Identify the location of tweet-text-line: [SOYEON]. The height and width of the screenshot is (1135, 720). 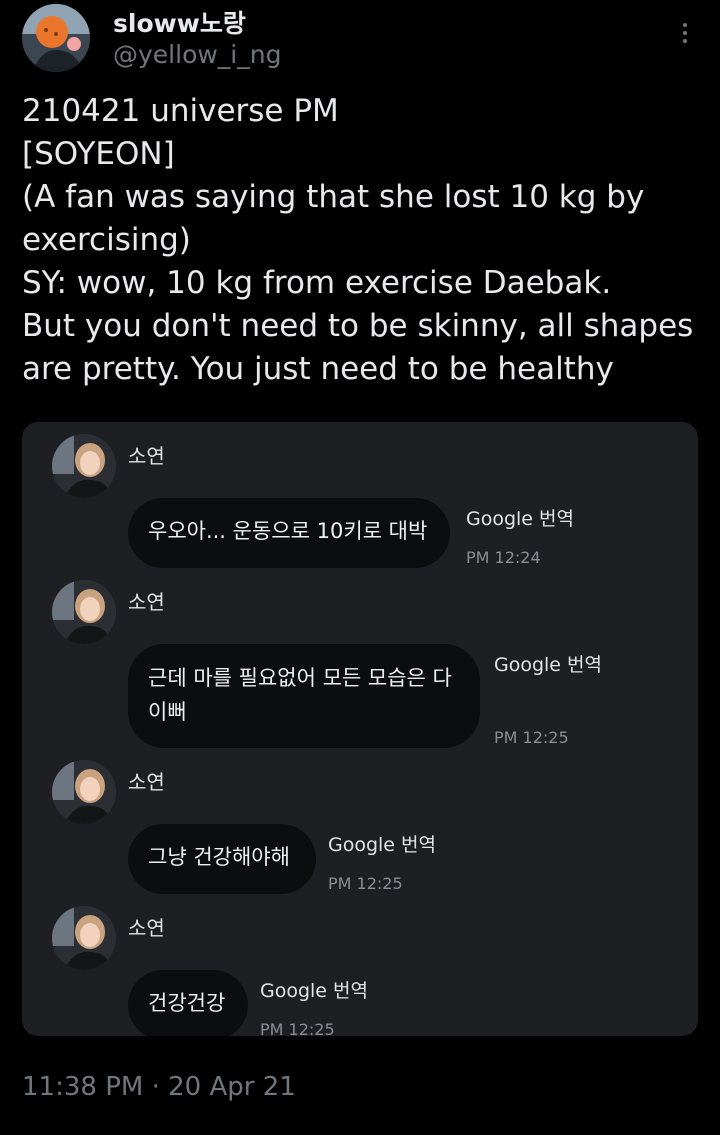
(98, 154).